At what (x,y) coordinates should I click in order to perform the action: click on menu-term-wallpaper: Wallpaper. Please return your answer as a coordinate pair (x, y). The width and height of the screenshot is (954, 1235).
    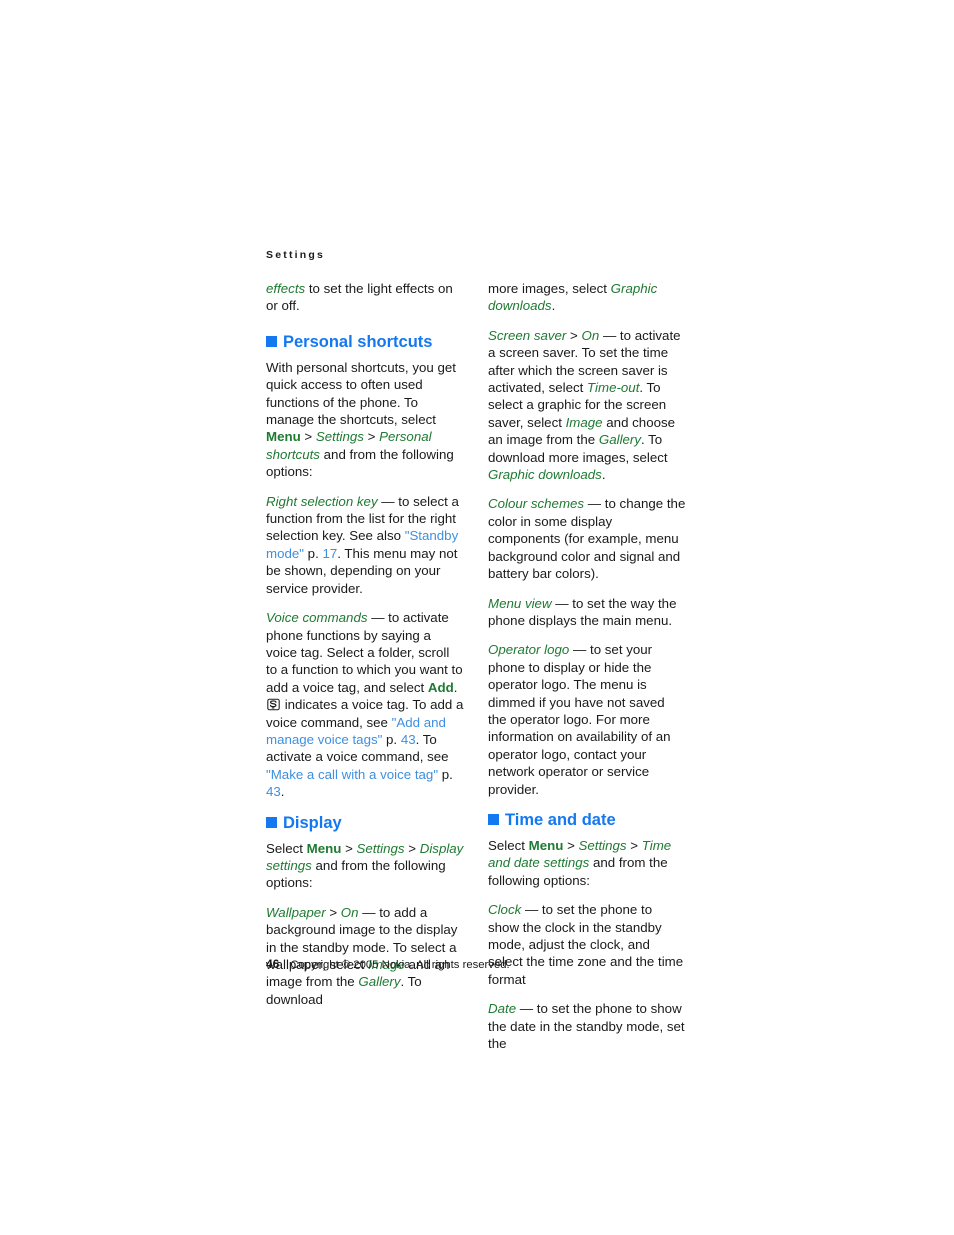
    Looking at the image, I should click on (296, 912).